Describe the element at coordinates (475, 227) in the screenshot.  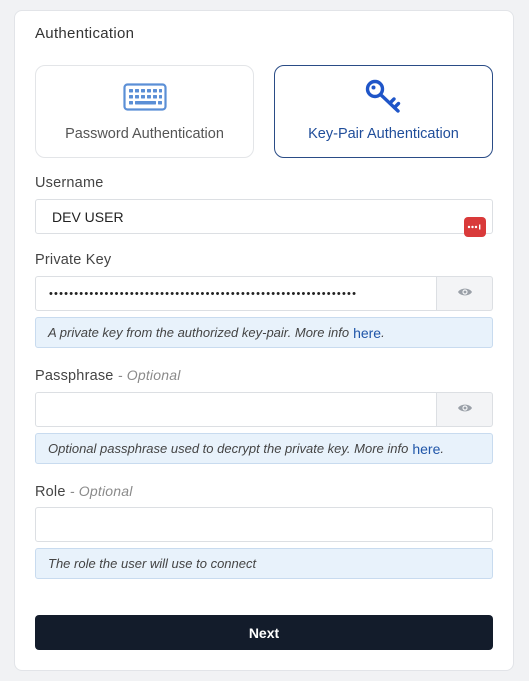
I see `password-manager-icon` at that location.